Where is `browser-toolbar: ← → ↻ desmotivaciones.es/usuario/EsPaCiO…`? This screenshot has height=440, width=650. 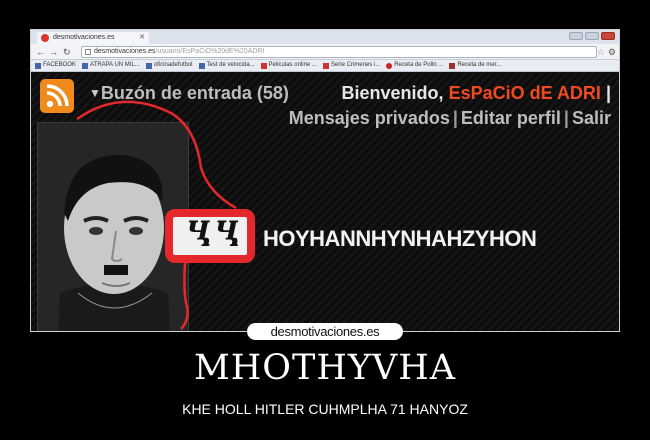
browser-toolbar: ← → ↻ desmotivaciones.es/usuario/EsPaCiO… is located at coordinates (325, 52).